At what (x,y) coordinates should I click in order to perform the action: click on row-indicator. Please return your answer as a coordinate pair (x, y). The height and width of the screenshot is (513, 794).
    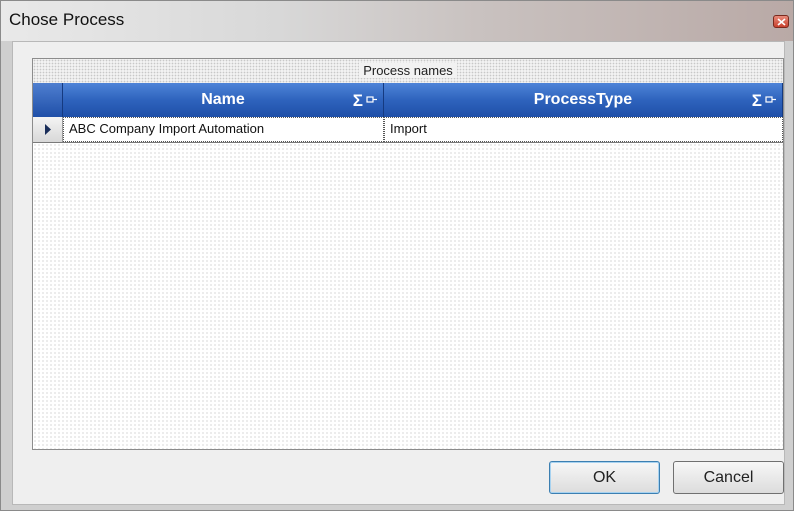
    Looking at the image, I should click on (48, 129).